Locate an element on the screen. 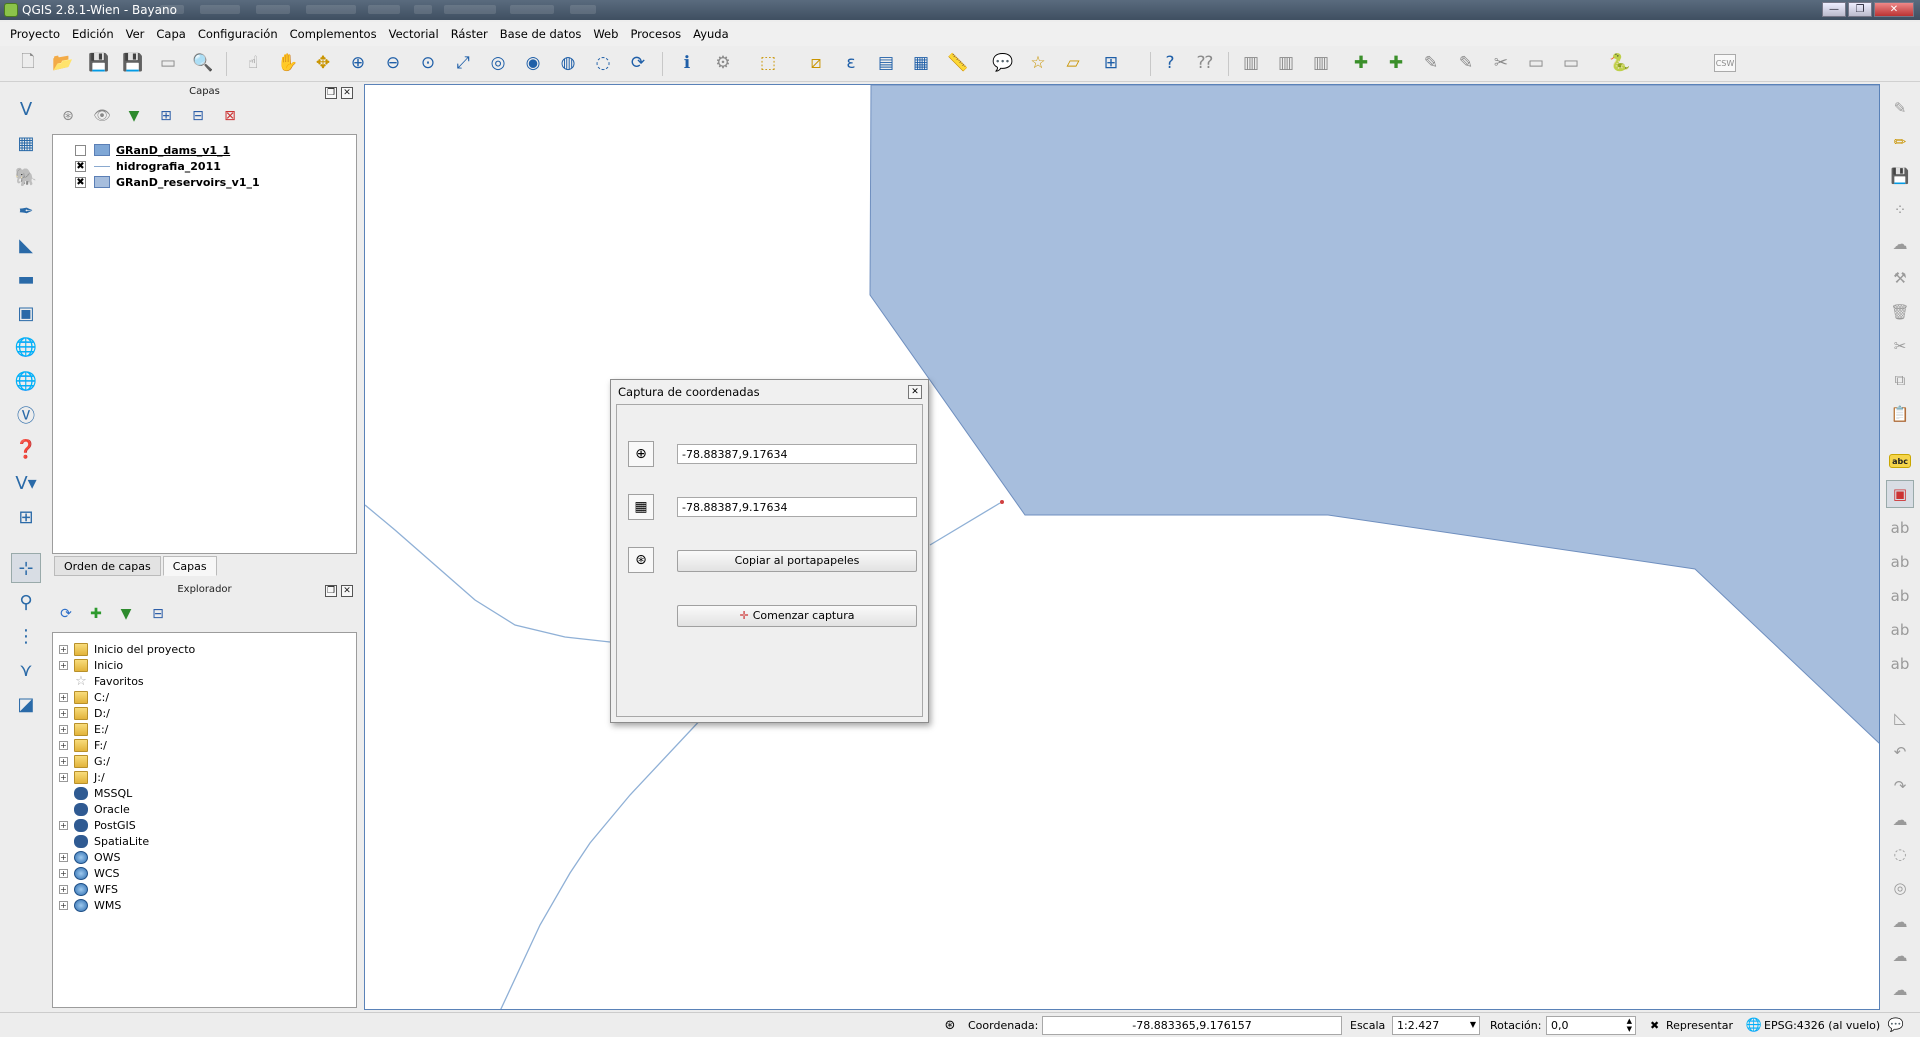  browser-item: + E:/ is located at coordinates (83, 729).